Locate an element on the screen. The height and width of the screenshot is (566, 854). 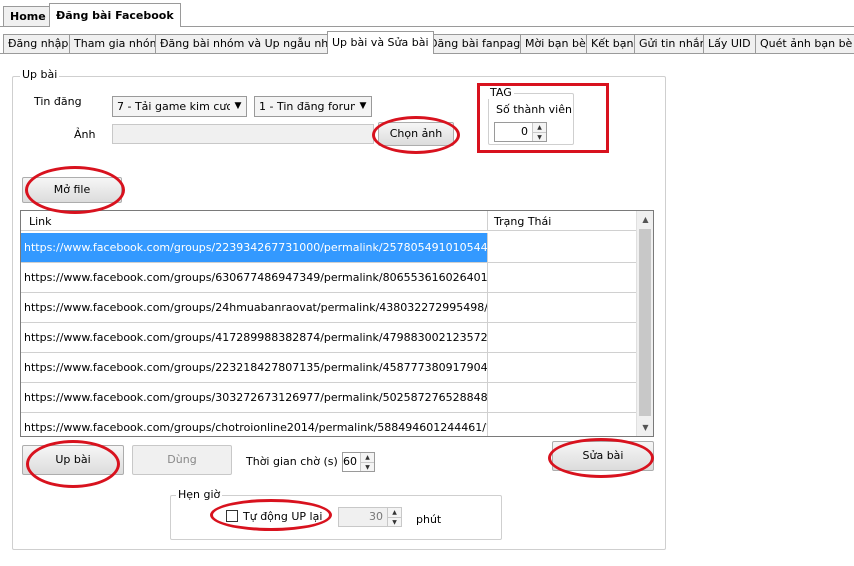
post-select: 7 - Tải game kim cương ▼ is located at coordinates (179, 106).